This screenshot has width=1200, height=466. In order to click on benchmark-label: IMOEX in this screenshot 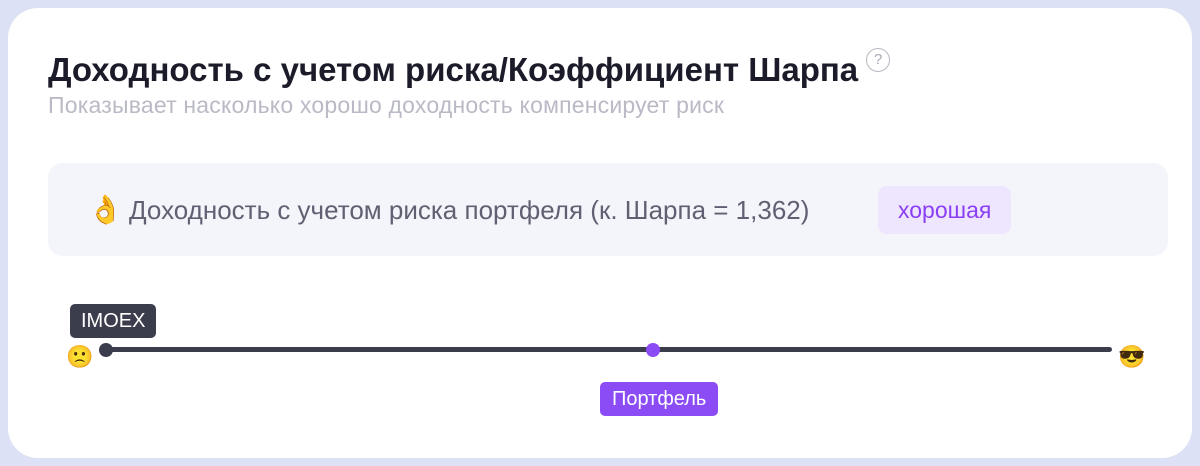, I will do `click(113, 321)`.